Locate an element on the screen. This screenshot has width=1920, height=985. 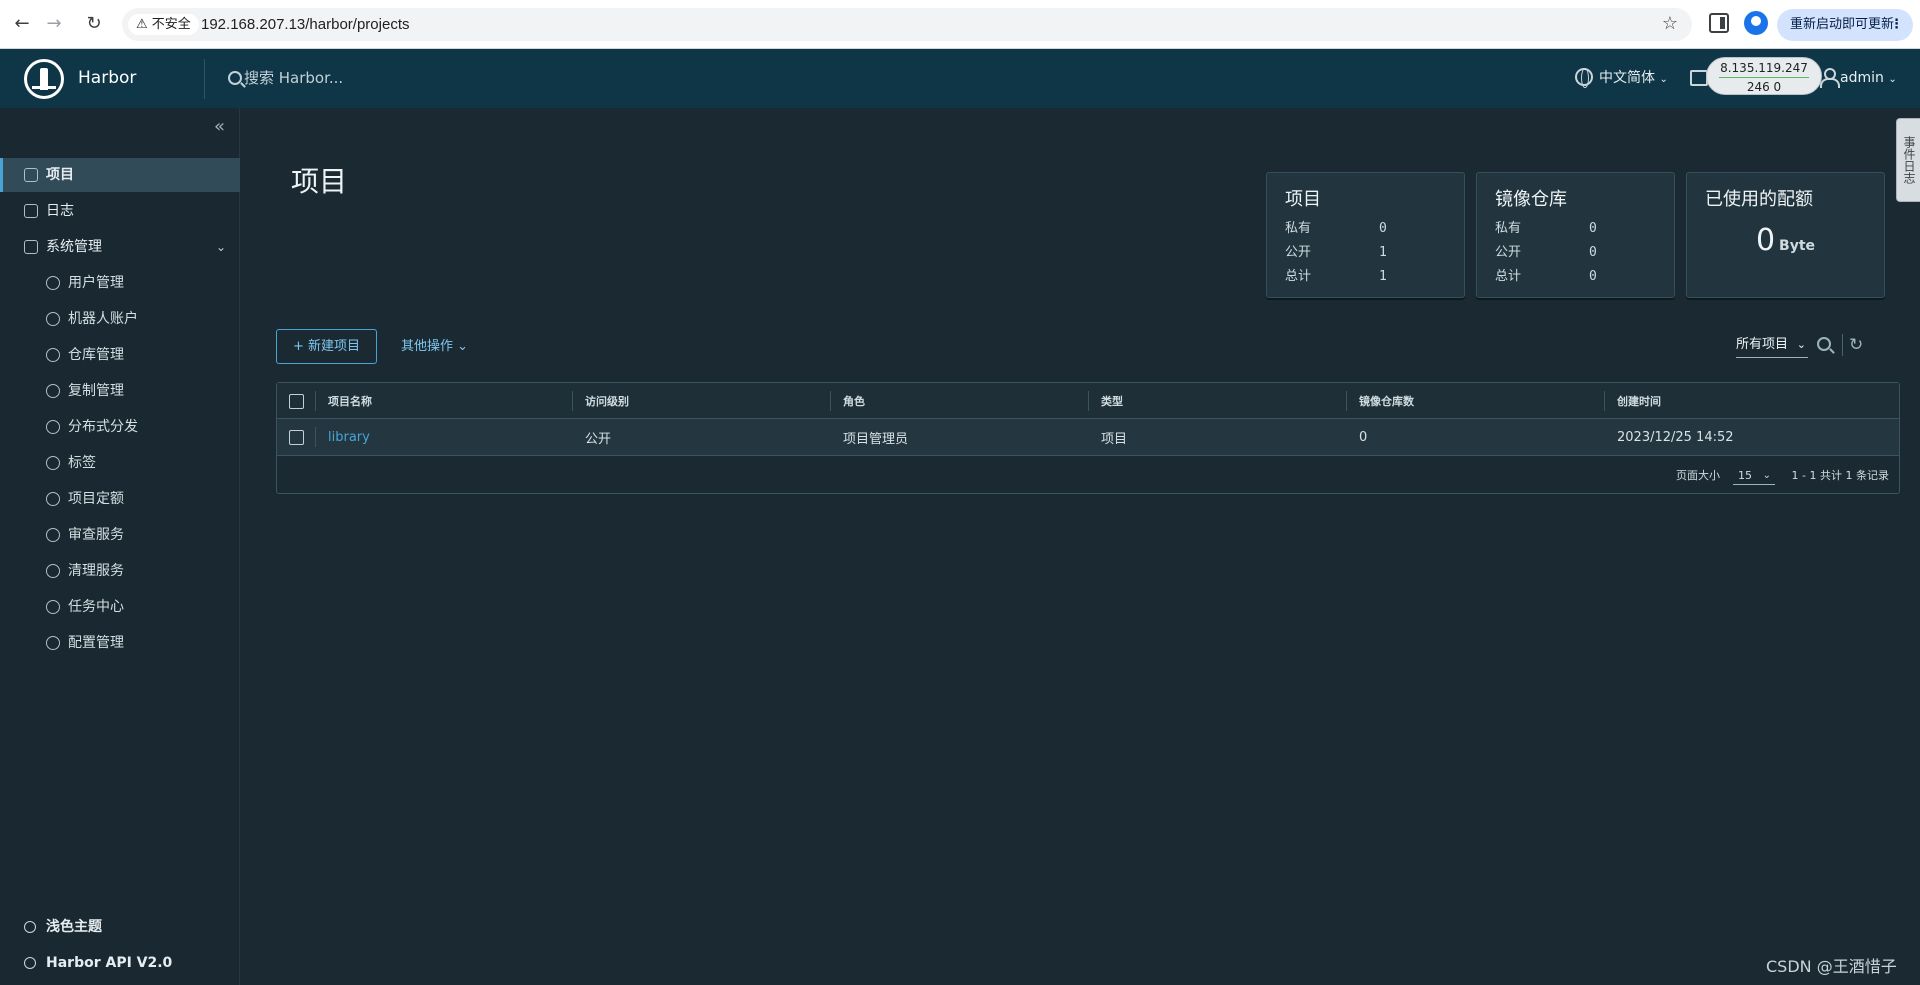
forward-icon: → is located at coordinates (54, 24).